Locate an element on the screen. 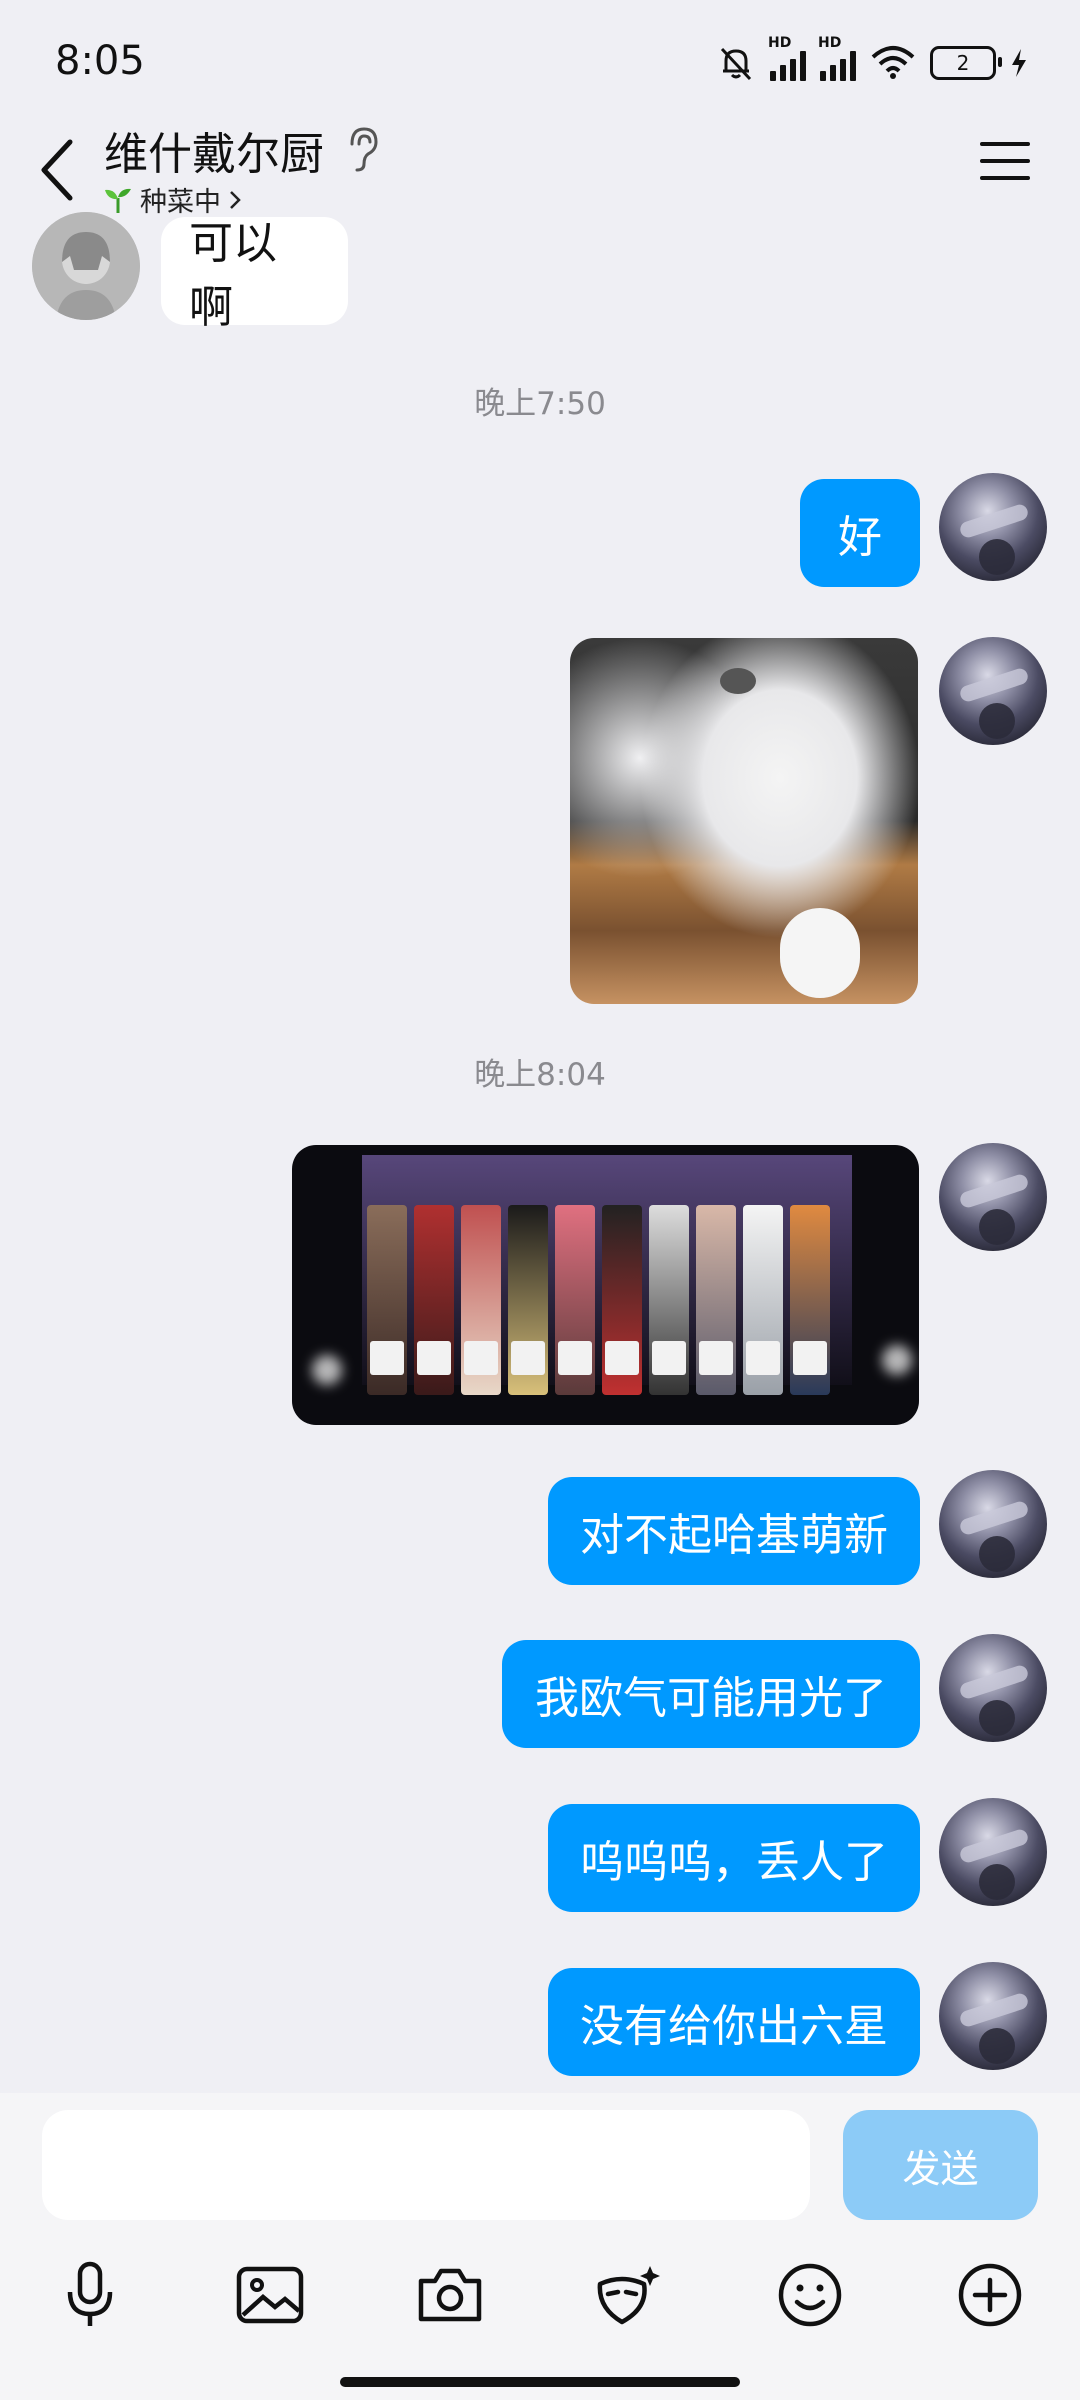 This screenshot has height=2400, width=1080. emoji-button is located at coordinates (810, 2295).